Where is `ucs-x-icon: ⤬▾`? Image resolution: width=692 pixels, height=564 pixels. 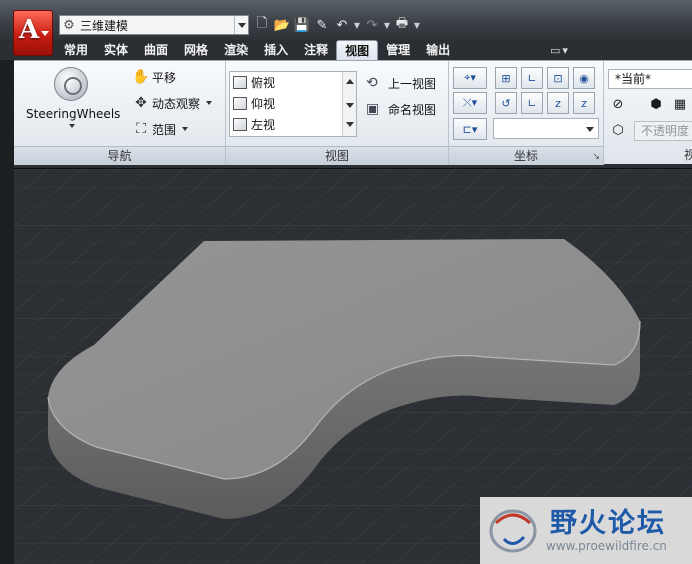
ucs-x-icon: ⤬▾ is located at coordinates (470, 103).